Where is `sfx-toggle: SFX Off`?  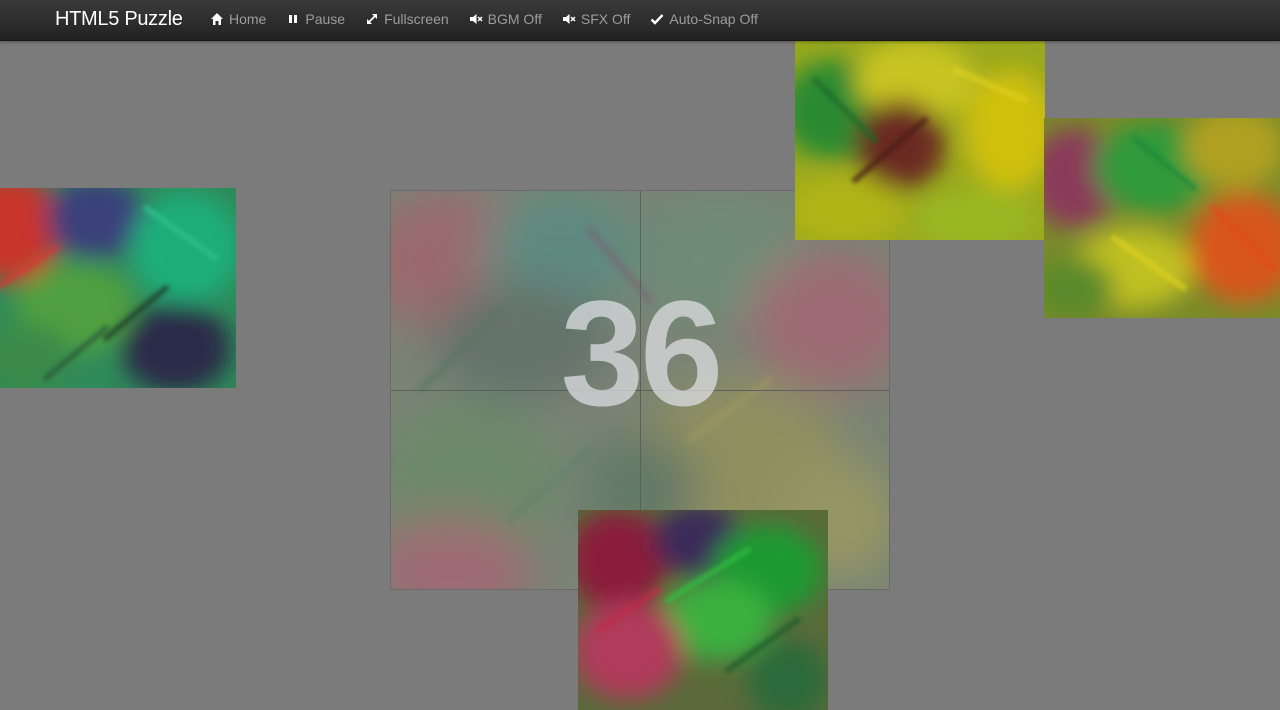 sfx-toggle: SFX Off is located at coordinates (596, 19).